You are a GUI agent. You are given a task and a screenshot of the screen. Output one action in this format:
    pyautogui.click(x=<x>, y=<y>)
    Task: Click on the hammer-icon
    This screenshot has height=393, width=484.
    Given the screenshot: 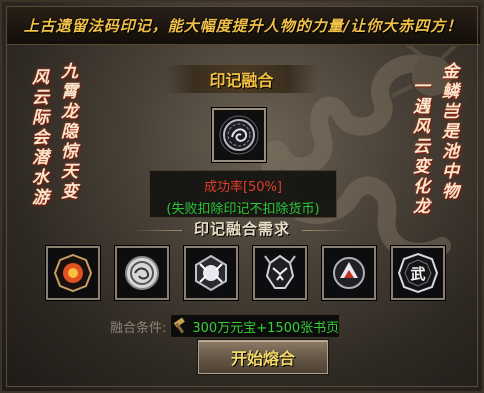 What is the action you would take?
    pyautogui.click(x=180, y=325)
    